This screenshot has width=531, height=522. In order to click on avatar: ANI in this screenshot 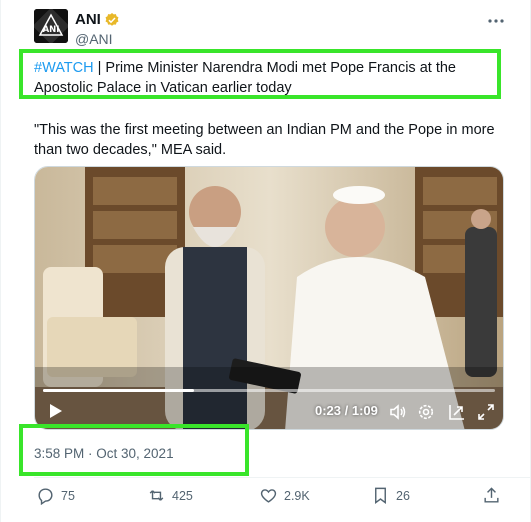, I will do `click(51, 26)`.